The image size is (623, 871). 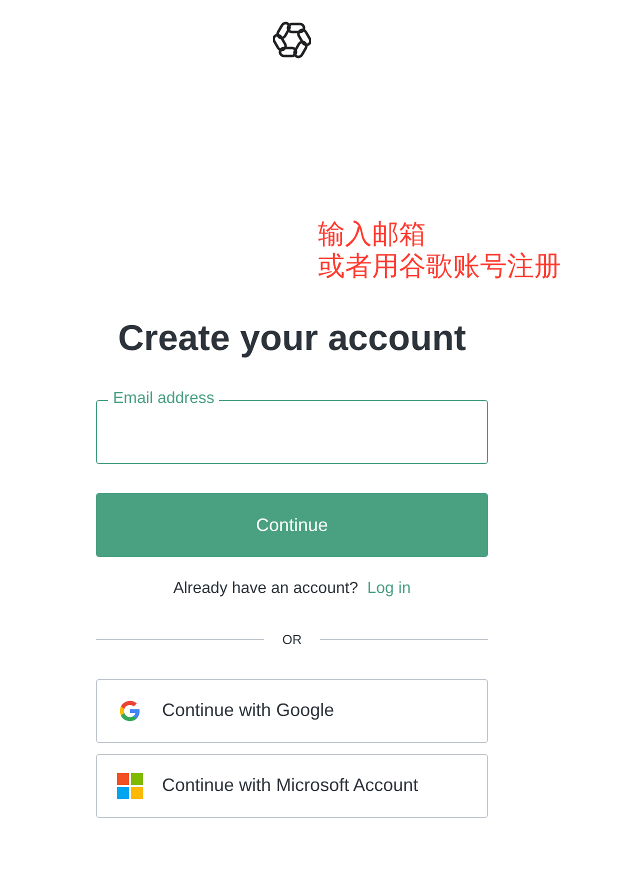 What do you see at coordinates (292, 786) in the screenshot?
I see `social-login-button: Continue with Microsoft Account` at bounding box center [292, 786].